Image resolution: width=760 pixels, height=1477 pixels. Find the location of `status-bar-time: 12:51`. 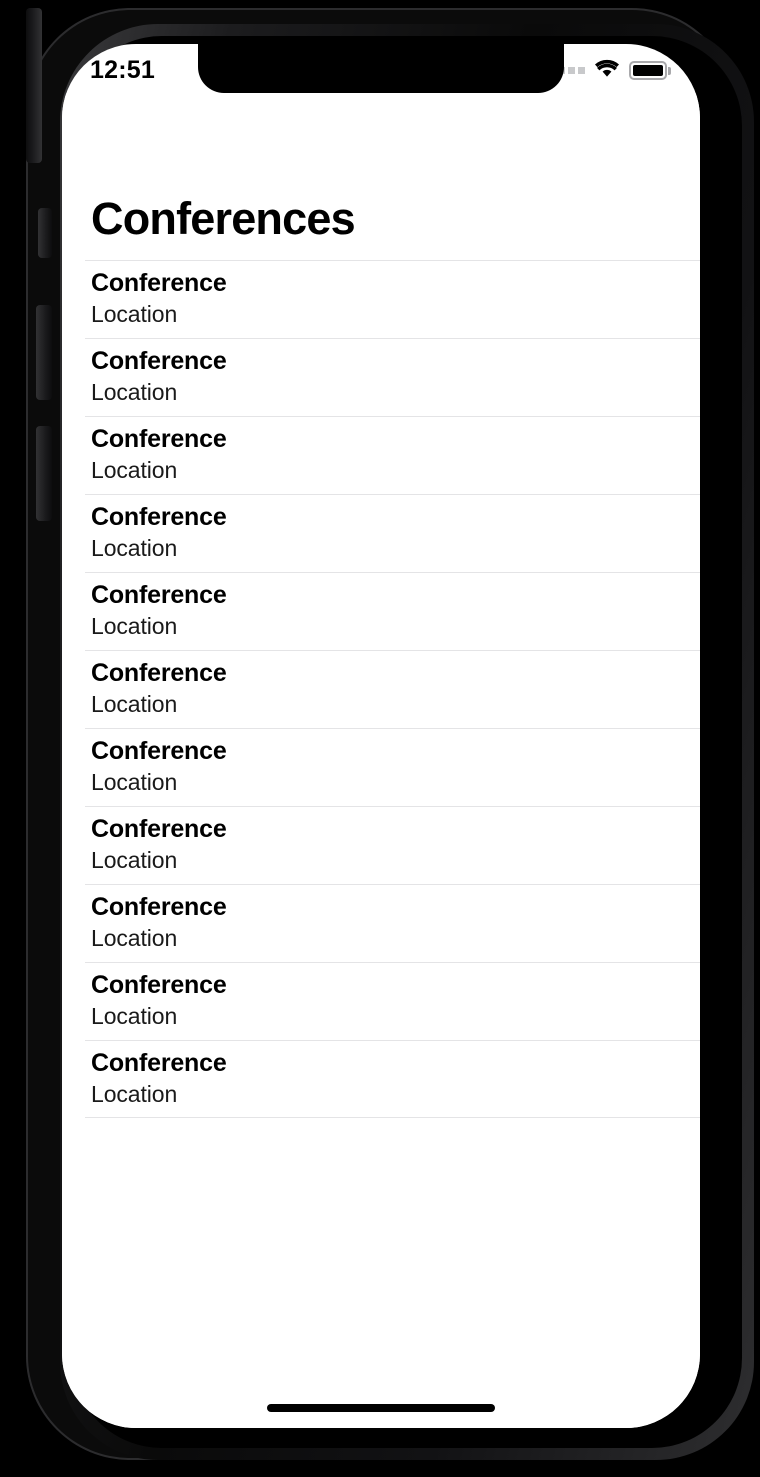

status-bar-time: 12:51 is located at coordinates (122, 70).